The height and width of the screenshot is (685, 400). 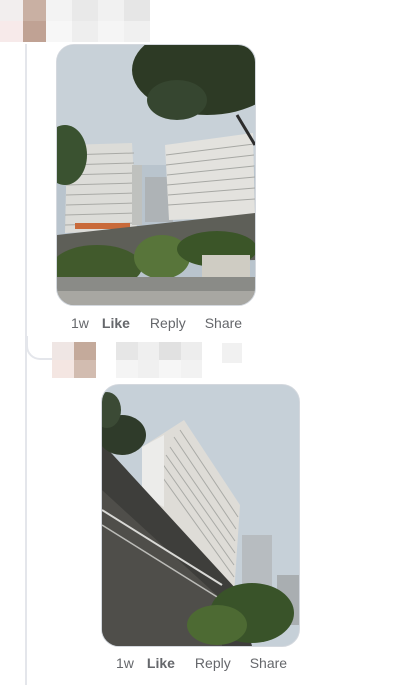 What do you see at coordinates (74, 360) in the screenshot?
I see `reply-avatar` at bounding box center [74, 360].